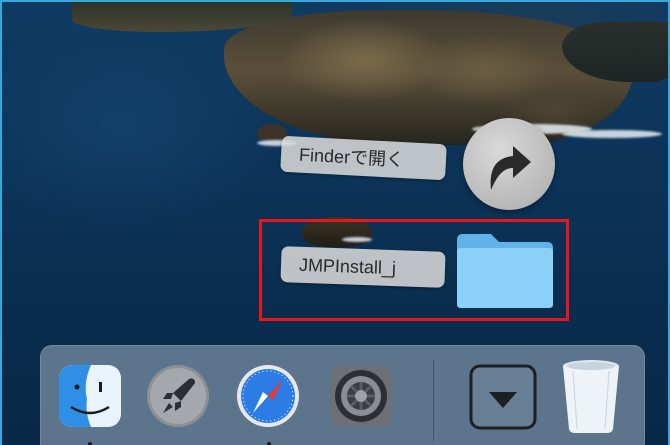 This screenshot has height=445, width=670. What do you see at coordinates (178, 396) in the screenshot?
I see `launchpad-icon` at bounding box center [178, 396].